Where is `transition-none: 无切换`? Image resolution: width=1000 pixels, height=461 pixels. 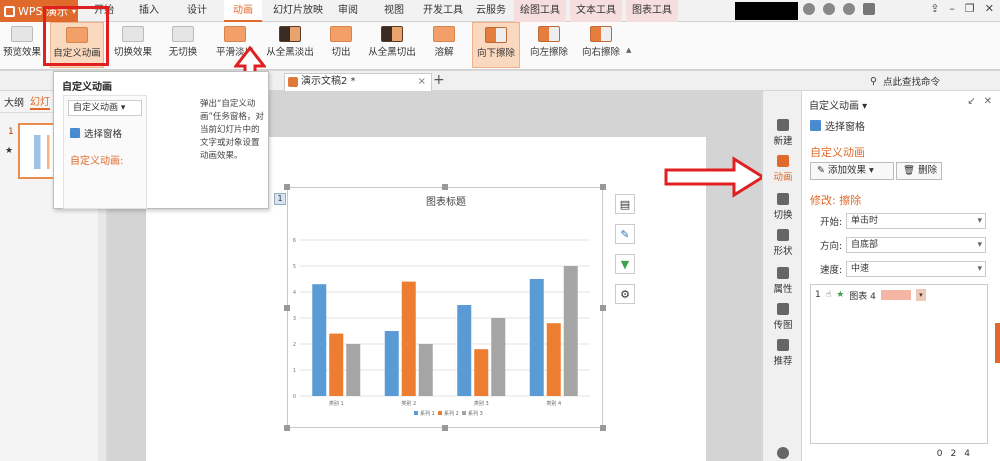 transition-none: 无切换 is located at coordinates (183, 45).